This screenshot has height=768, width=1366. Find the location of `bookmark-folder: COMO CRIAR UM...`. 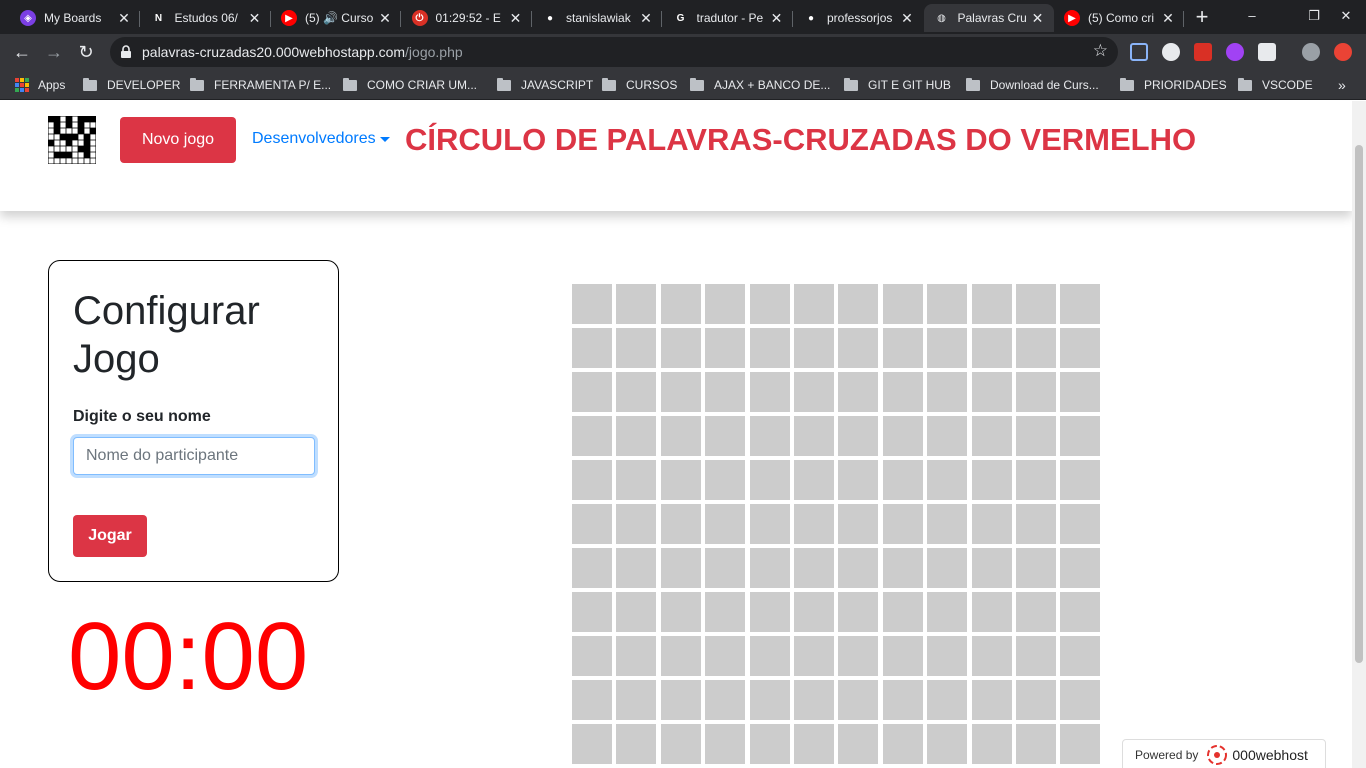

bookmark-folder: COMO CRIAR UM... is located at coordinates (410, 85).